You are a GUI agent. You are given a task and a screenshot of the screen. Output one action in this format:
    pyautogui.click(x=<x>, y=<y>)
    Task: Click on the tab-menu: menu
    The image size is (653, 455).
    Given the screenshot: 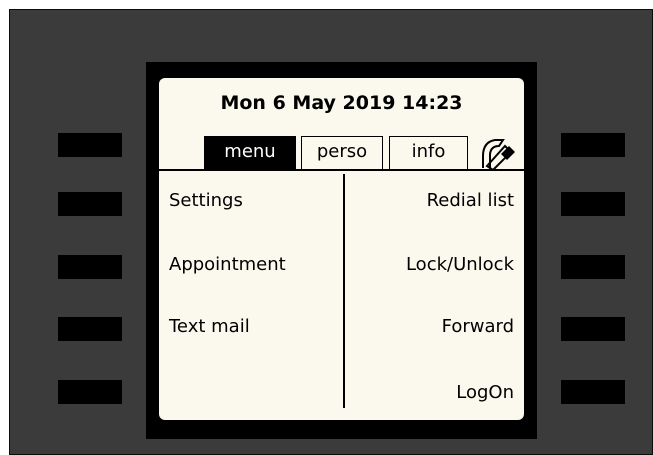 What is the action you would take?
    pyautogui.click(x=250, y=153)
    